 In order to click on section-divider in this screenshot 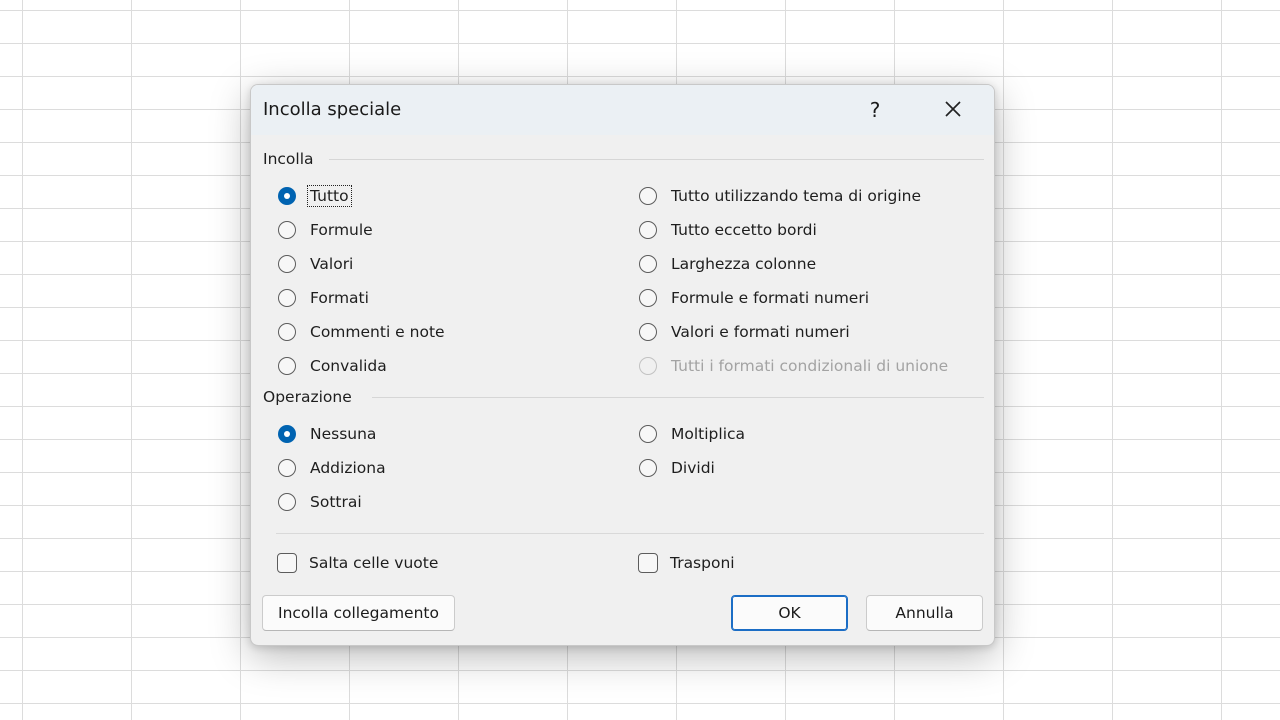, I will do `click(630, 533)`.